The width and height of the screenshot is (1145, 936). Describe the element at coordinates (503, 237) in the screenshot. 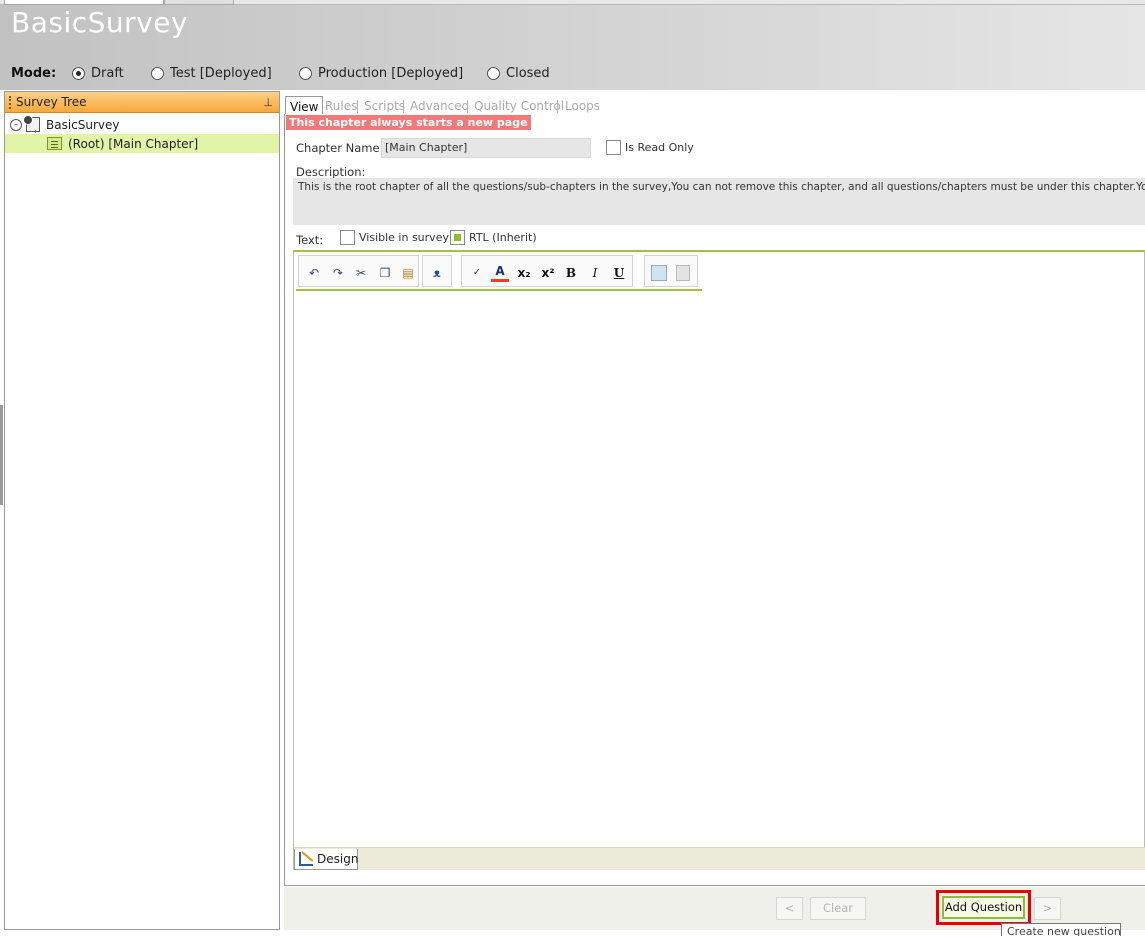

I see `rtl-label: RTL (Inherit)` at that location.